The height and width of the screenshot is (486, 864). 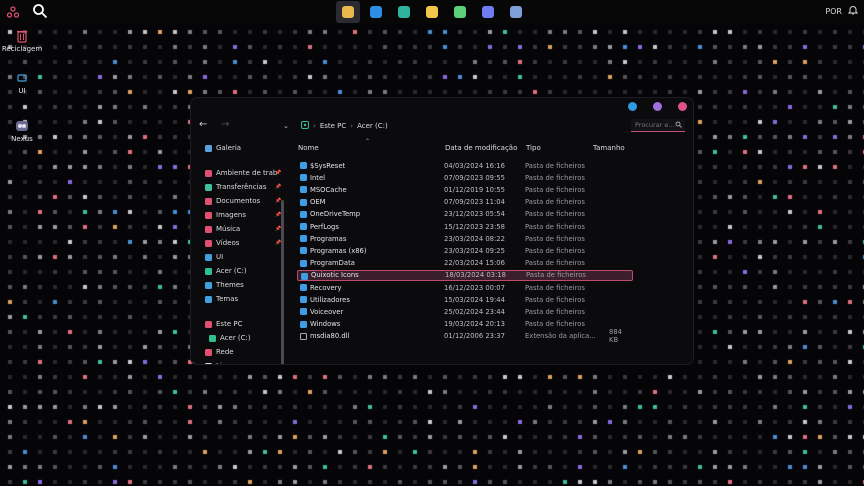 I want to click on sidebar-item-ambiente-de-trab: Ambiente de trab 📌, so click(x=243, y=173).